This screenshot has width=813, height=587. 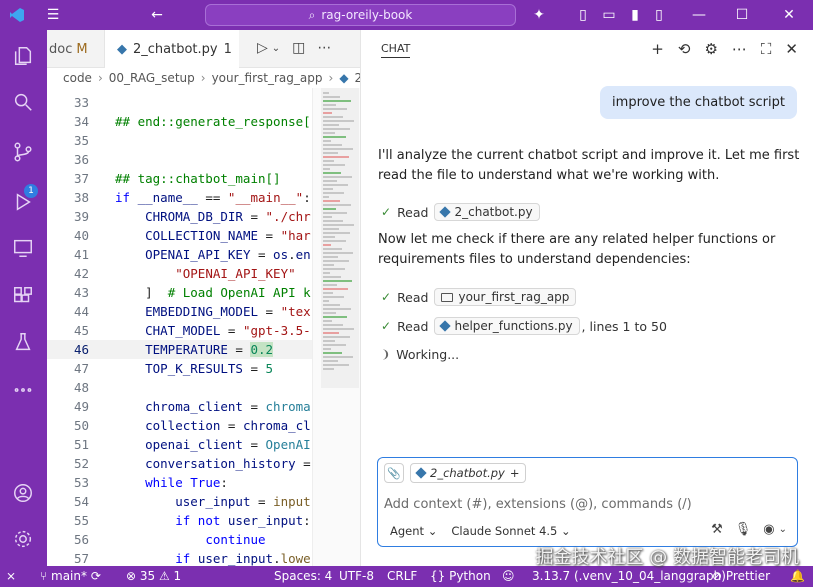 I want to click on code-line: 44 EMBEDDING_MODEL = "tex, so click(x=179, y=311).